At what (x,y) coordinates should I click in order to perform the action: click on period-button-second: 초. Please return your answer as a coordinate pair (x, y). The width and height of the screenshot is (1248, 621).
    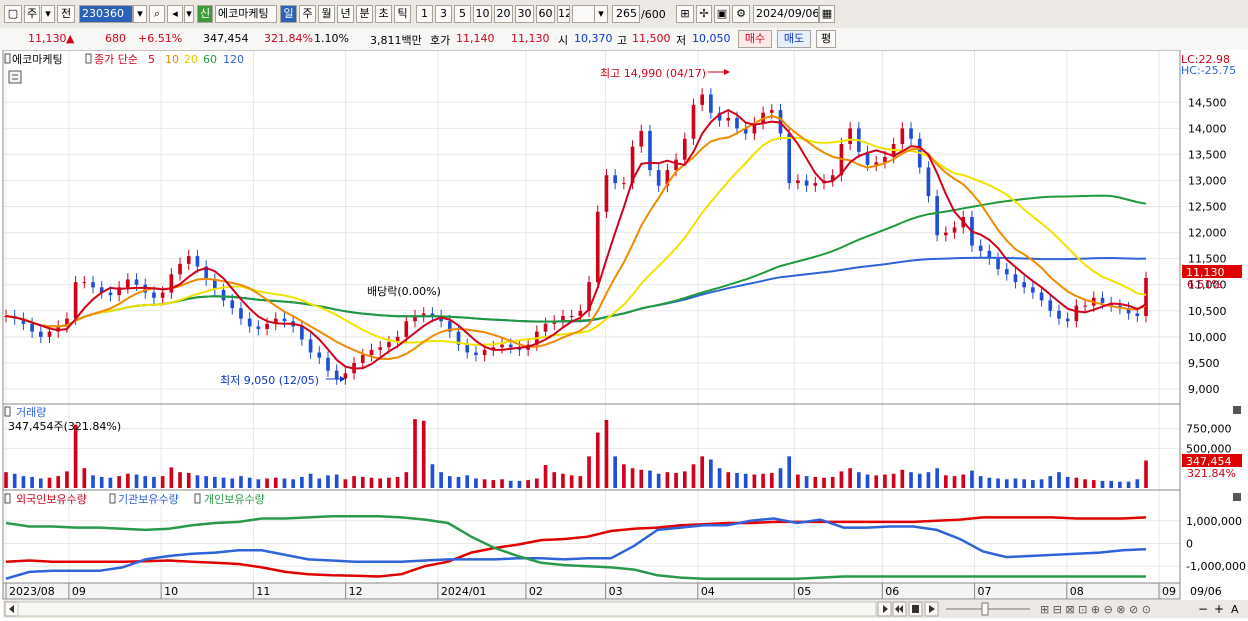
    Looking at the image, I should click on (383, 14).